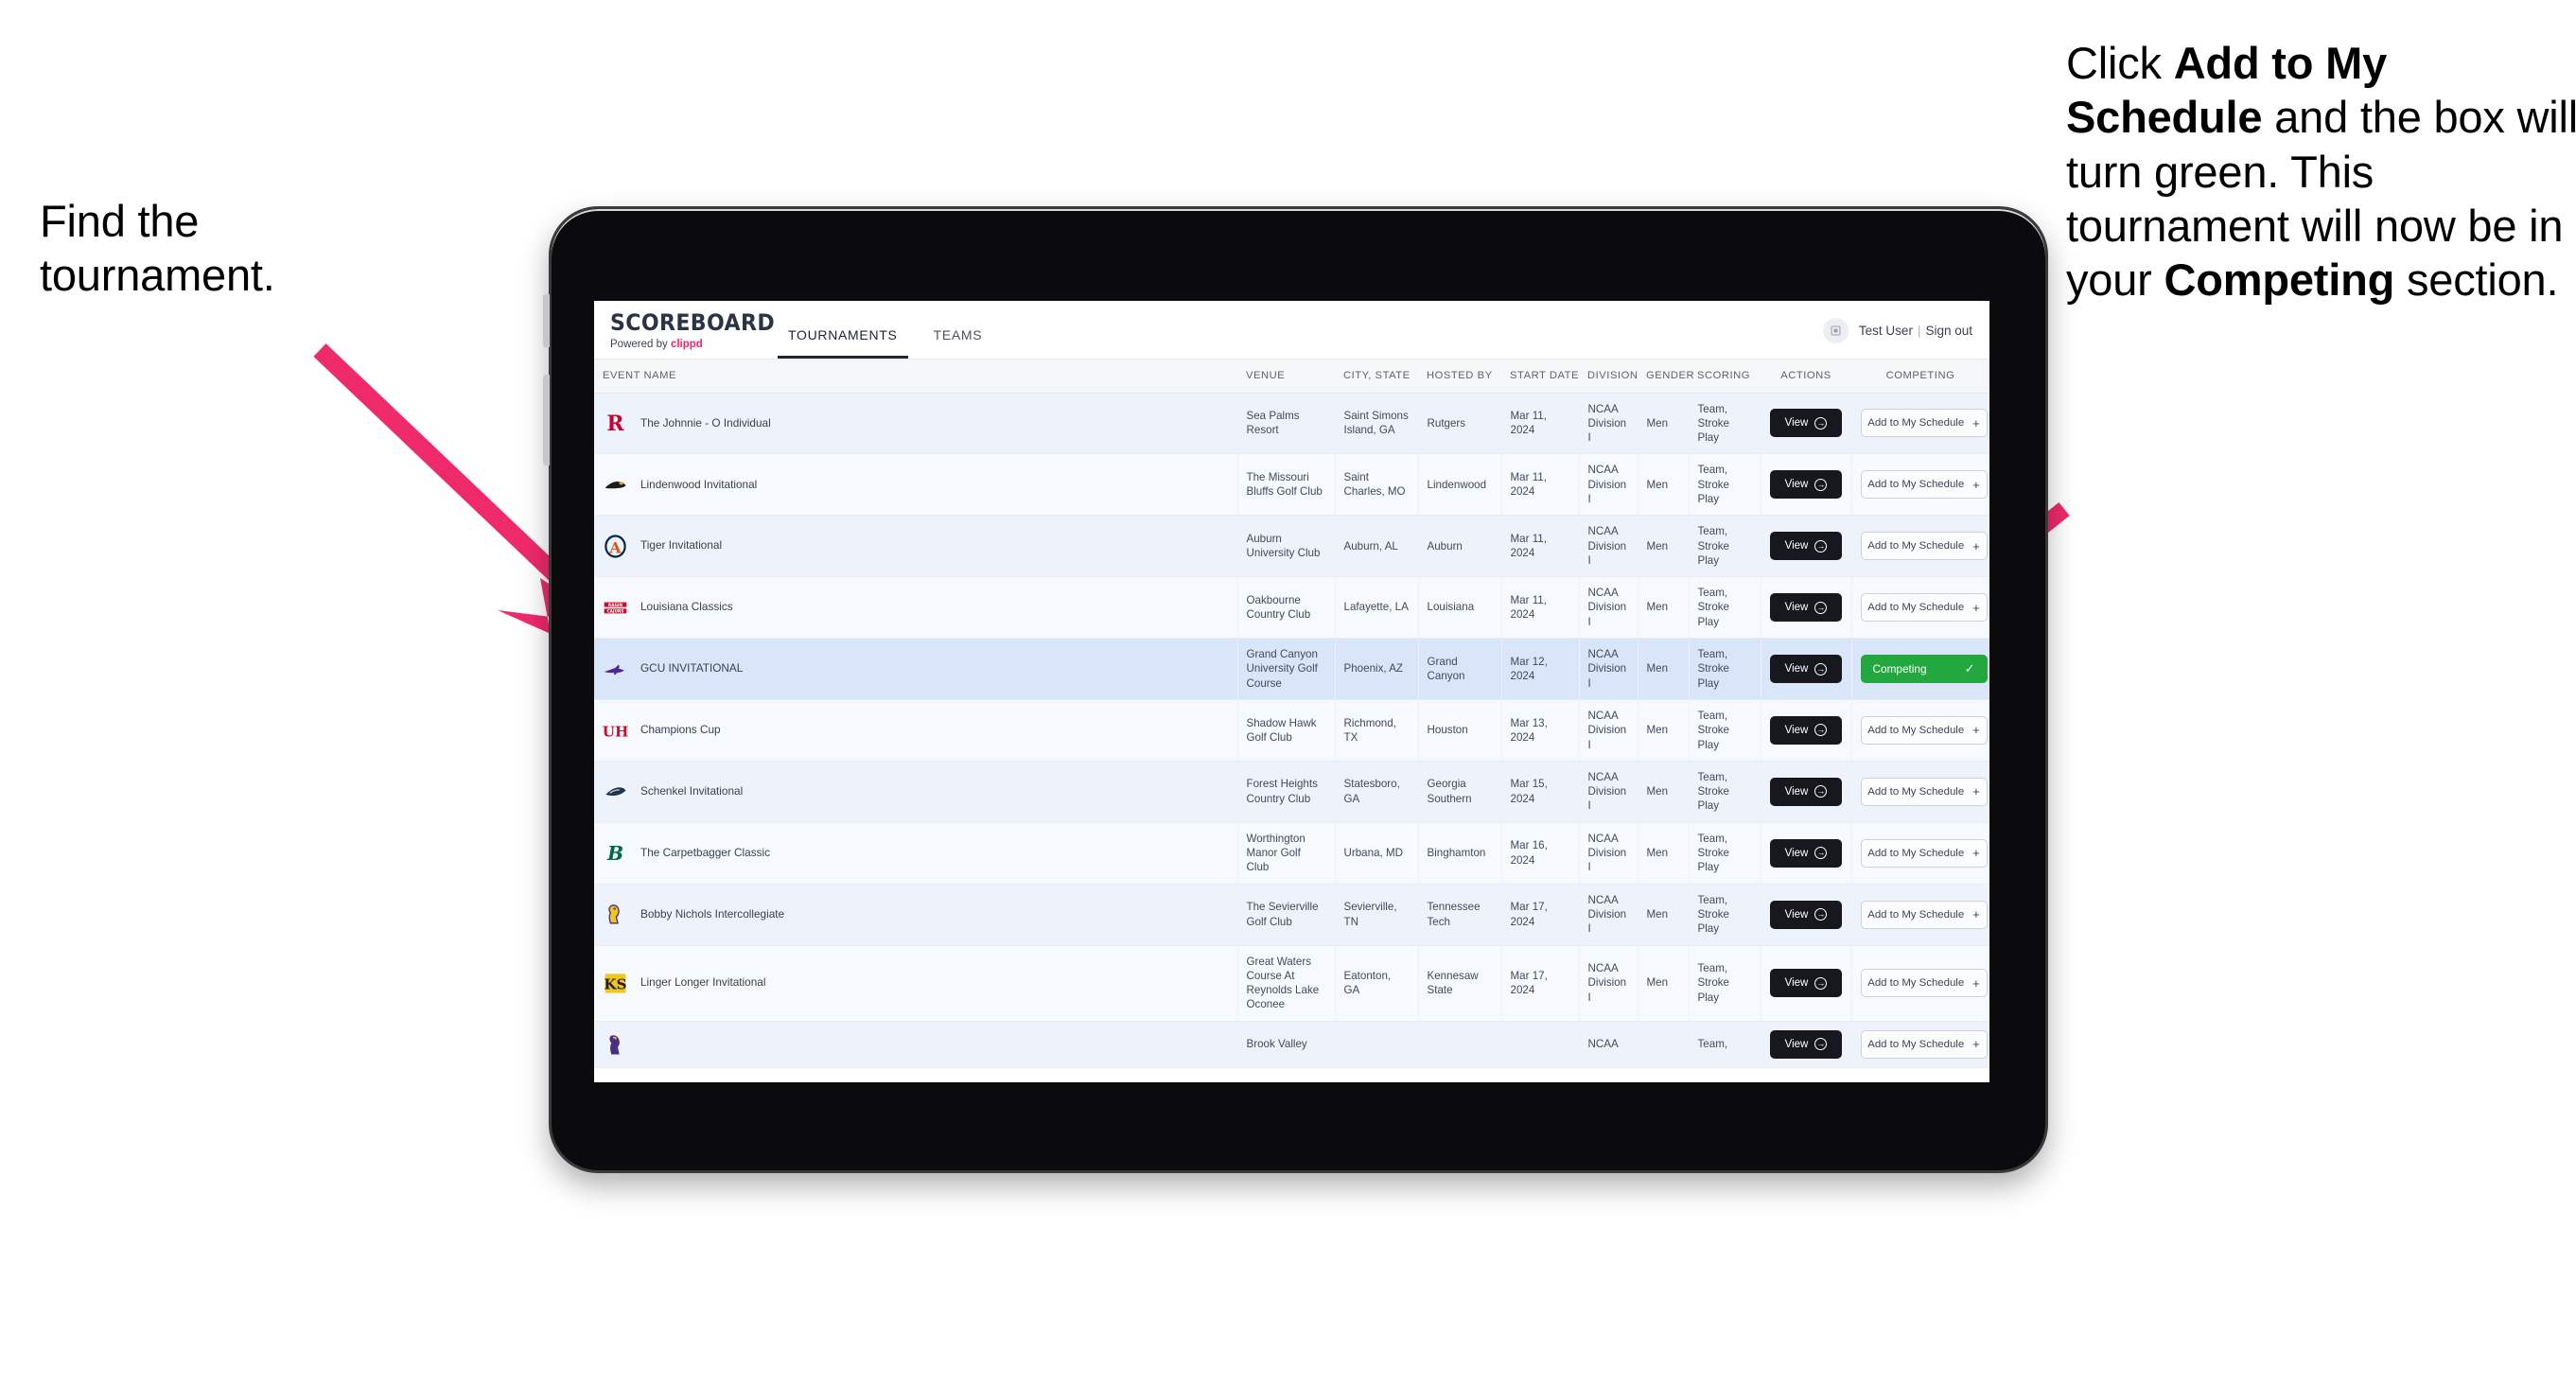 Image resolution: width=2576 pixels, height=1386 pixels. What do you see at coordinates (615, 1044) in the screenshot?
I see `east-carolina-logo` at bounding box center [615, 1044].